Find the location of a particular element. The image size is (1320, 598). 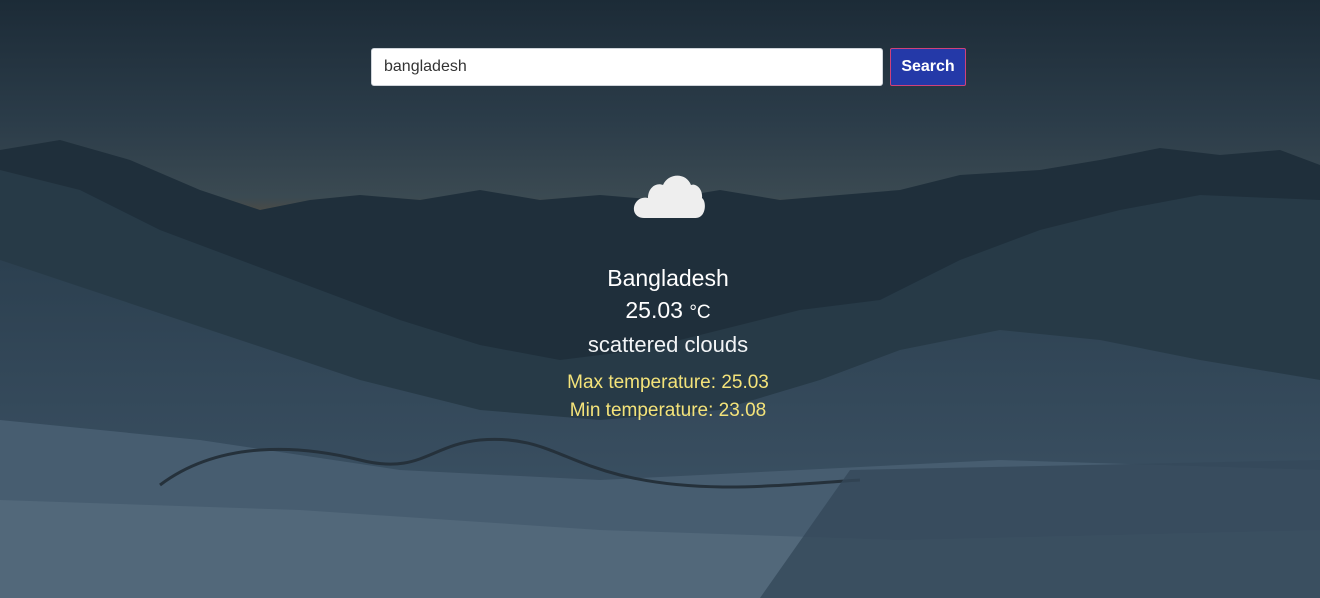

min-temperature-value: 23.08 is located at coordinates (742, 410).